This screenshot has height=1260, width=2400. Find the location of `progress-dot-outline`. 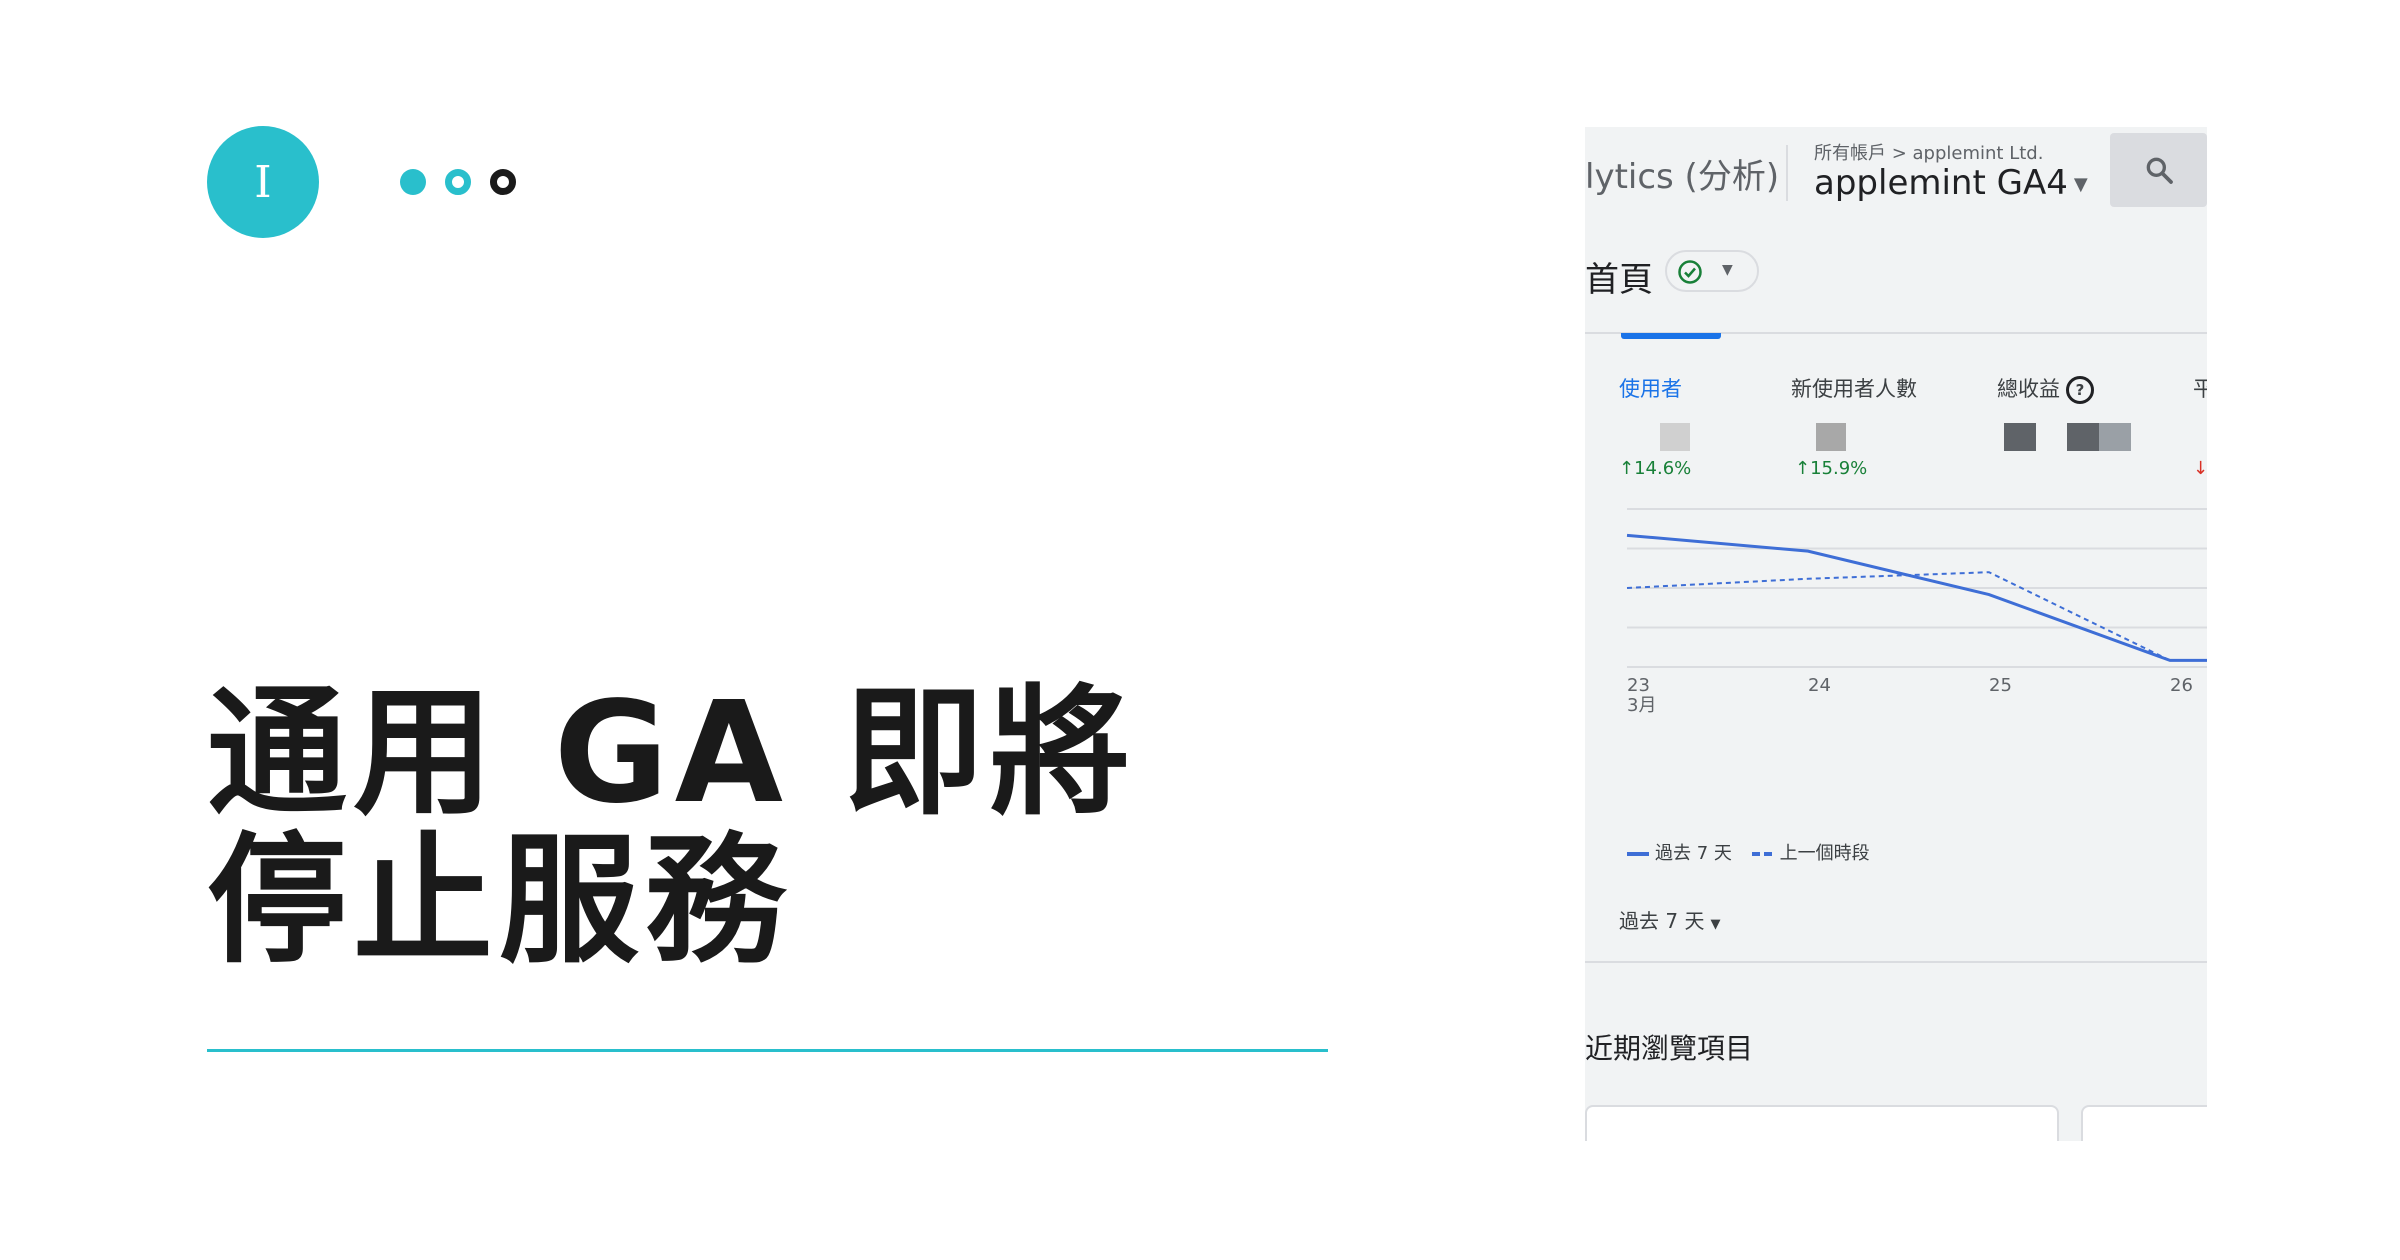

progress-dot-outline is located at coordinates (458, 182).